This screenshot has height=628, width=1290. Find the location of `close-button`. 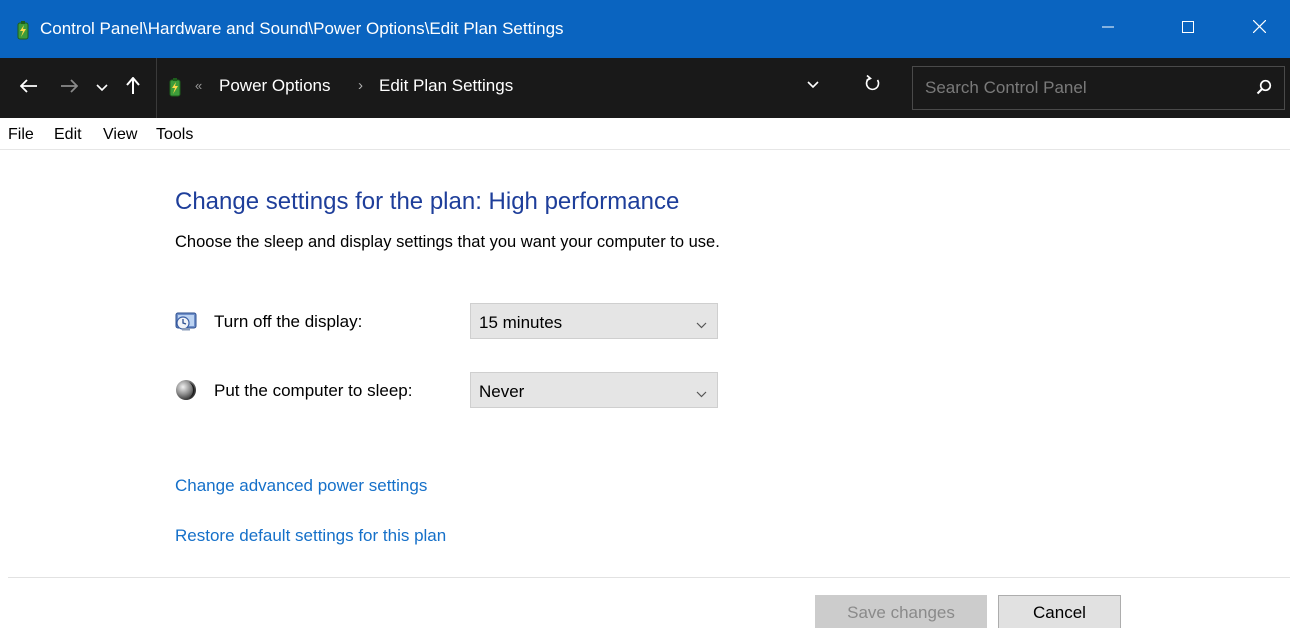

close-button is located at coordinates (1259, 29).